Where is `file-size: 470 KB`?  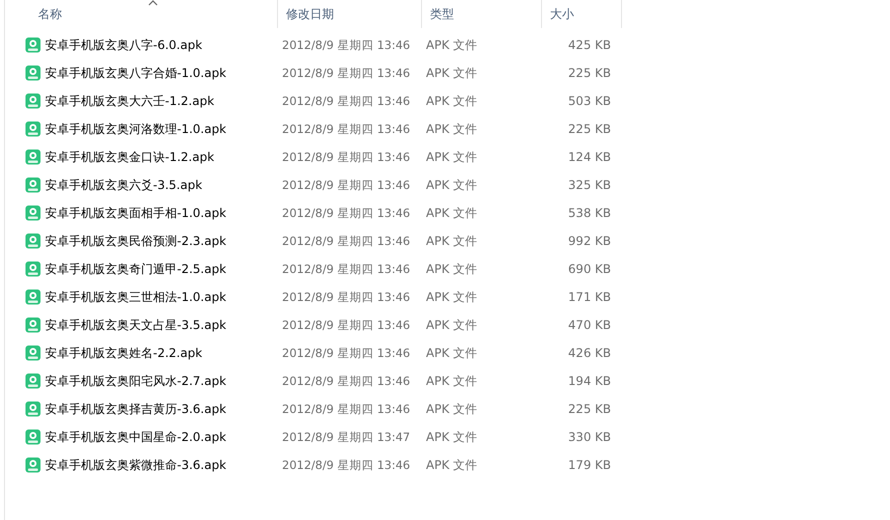
file-size: 470 KB is located at coordinates (589, 325).